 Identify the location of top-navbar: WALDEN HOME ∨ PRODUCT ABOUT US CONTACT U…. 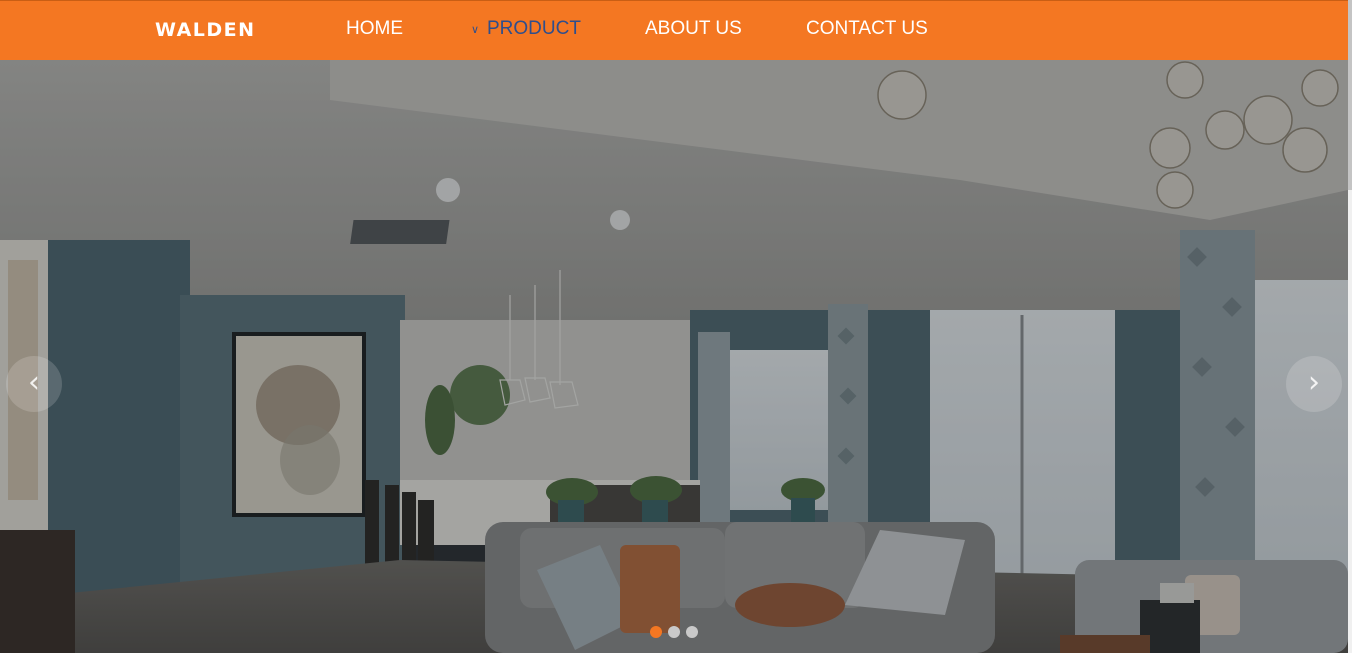
(674, 30).